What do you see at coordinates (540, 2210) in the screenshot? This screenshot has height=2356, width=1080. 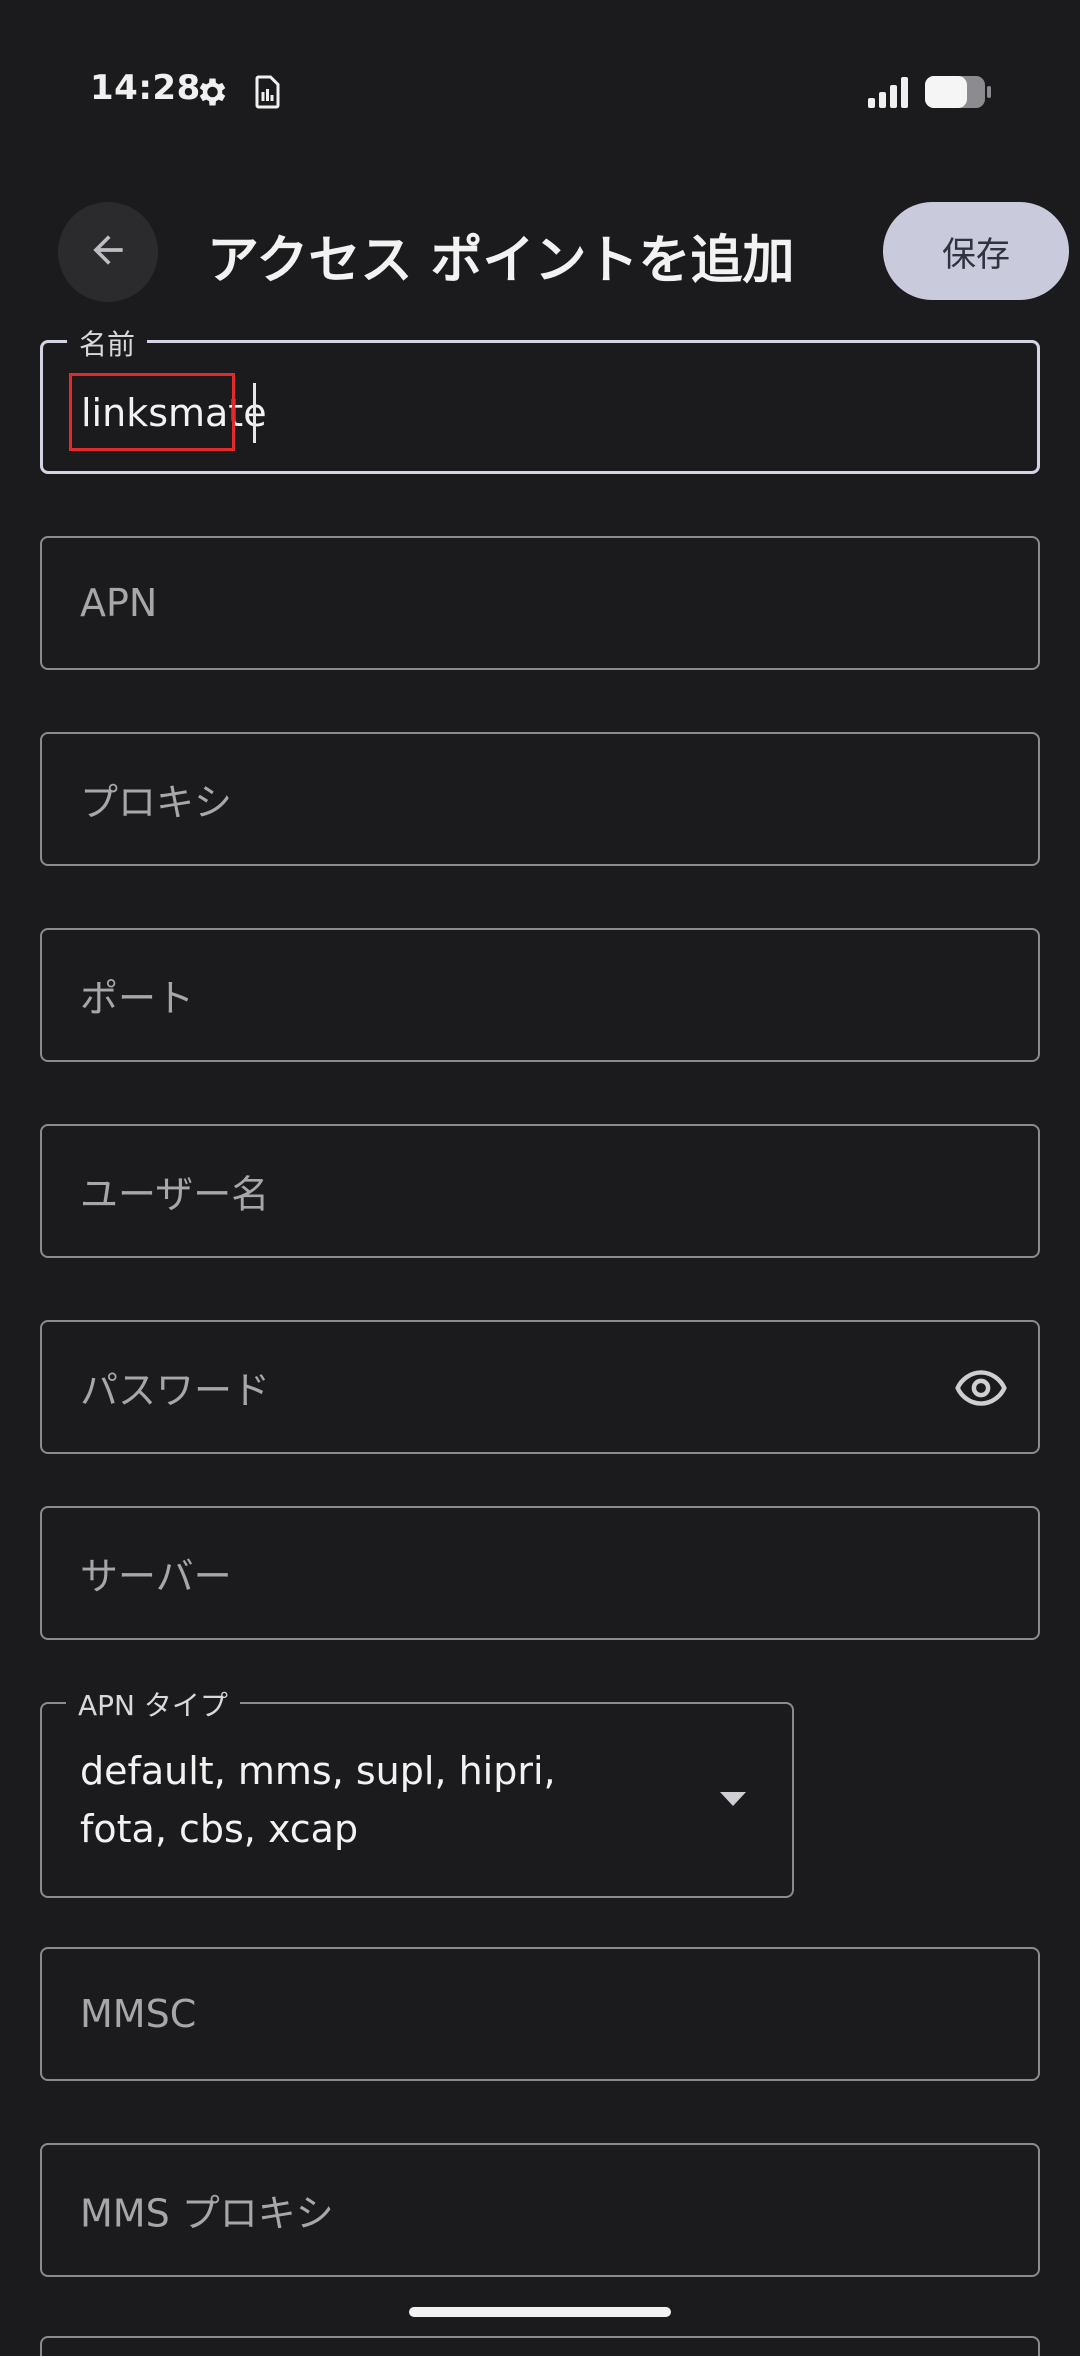 I see `mms-proxy-field: MMS プロキシ` at bounding box center [540, 2210].